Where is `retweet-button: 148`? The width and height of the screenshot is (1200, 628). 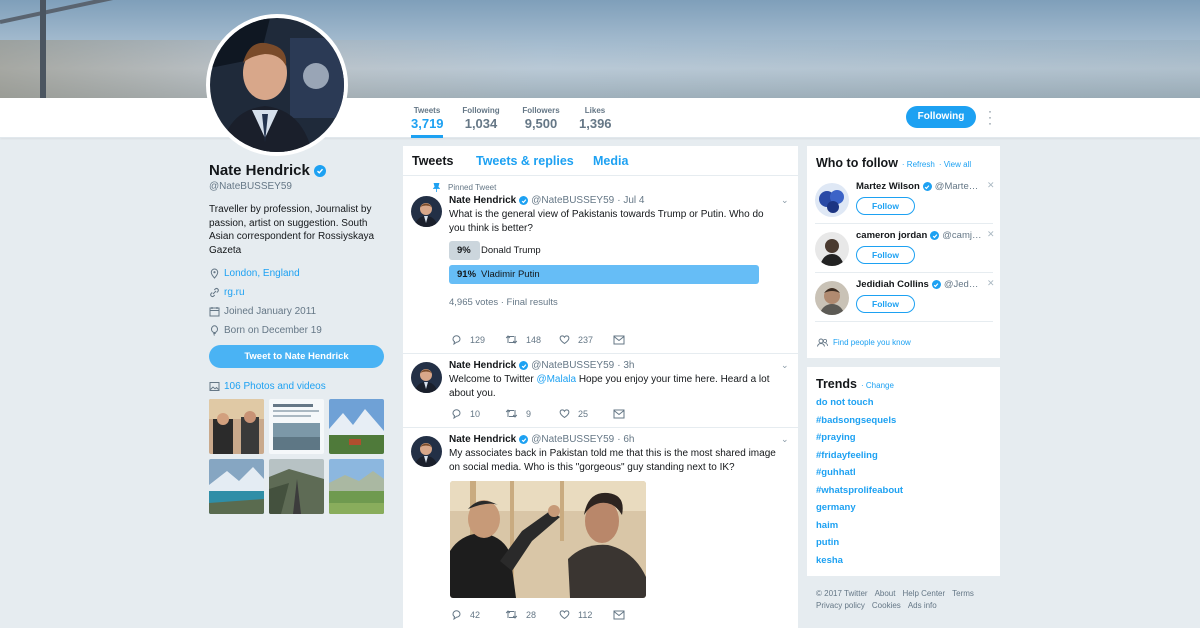
retweet-button: 148 is located at coordinates (532, 339).